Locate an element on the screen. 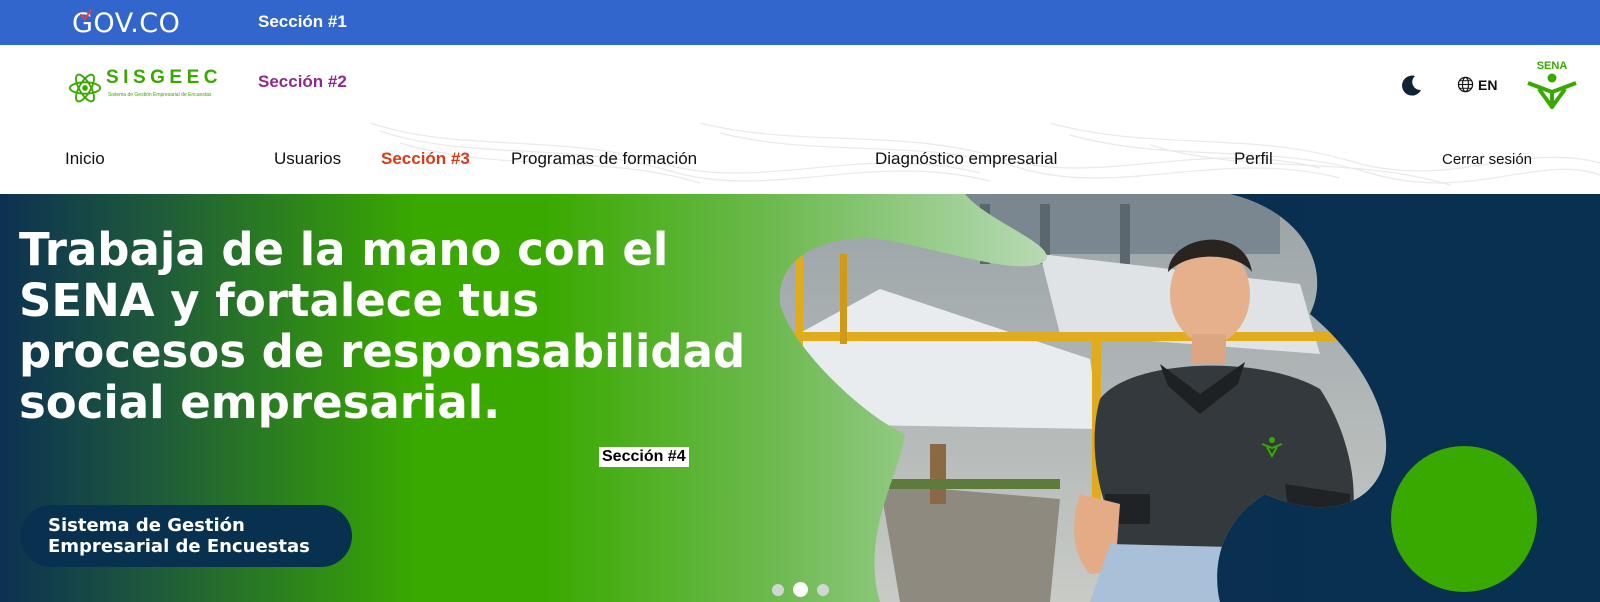  svg-text: SENA is located at coordinates (1552, 66).